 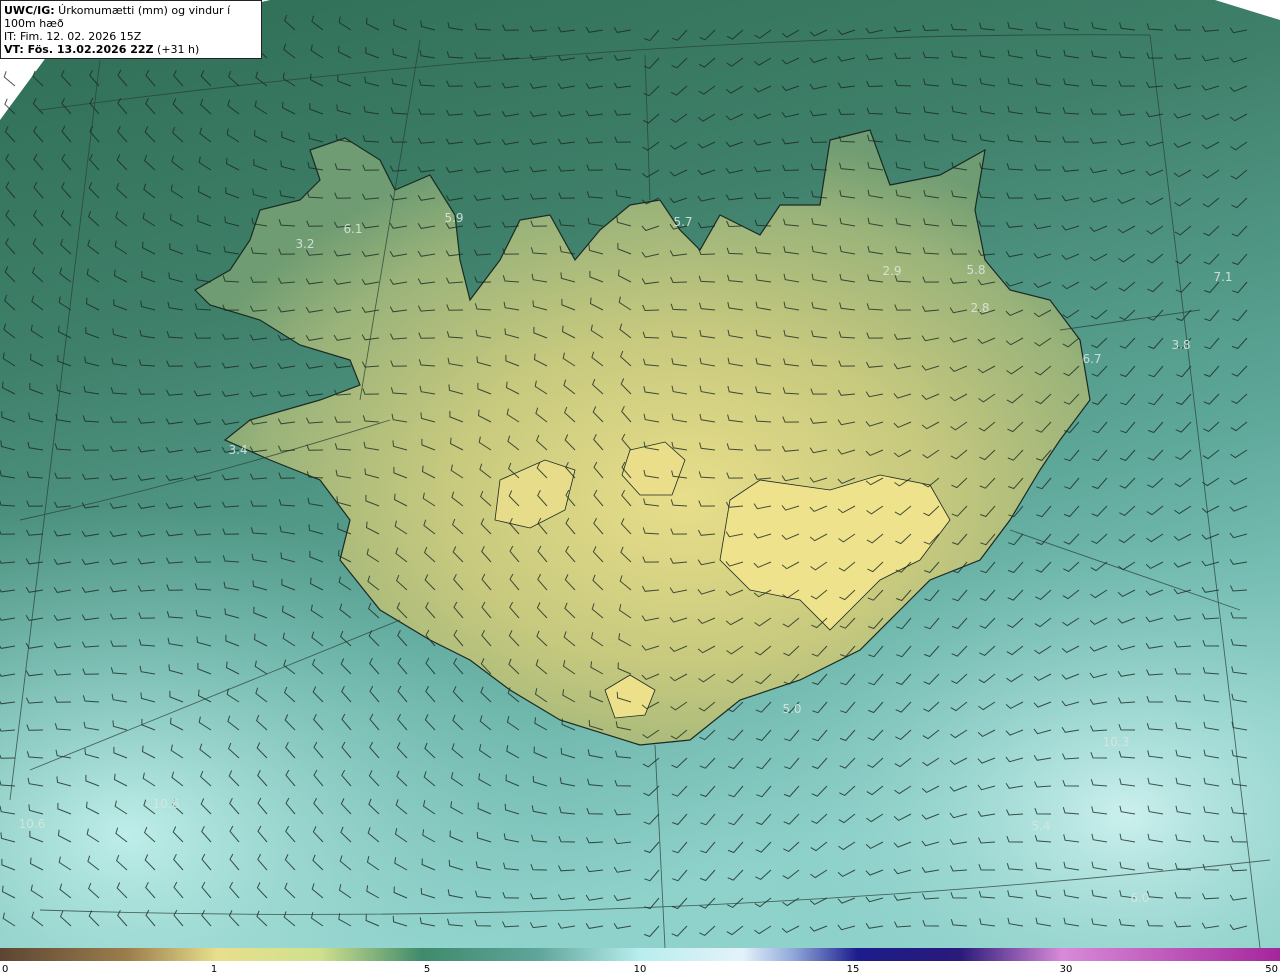 What do you see at coordinates (1091, 359) in the screenshot?
I see `map-value: 6.7` at bounding box center [1091, 359].